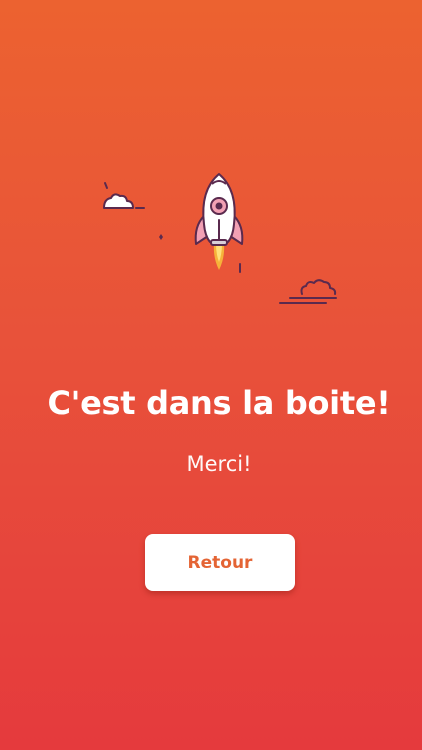 The height and width of the screenshot is (750, 422). What do you see at coordinates (220, 562) in the screenshot?
I see `back-button: Retour` at bounding box center [220, 562].